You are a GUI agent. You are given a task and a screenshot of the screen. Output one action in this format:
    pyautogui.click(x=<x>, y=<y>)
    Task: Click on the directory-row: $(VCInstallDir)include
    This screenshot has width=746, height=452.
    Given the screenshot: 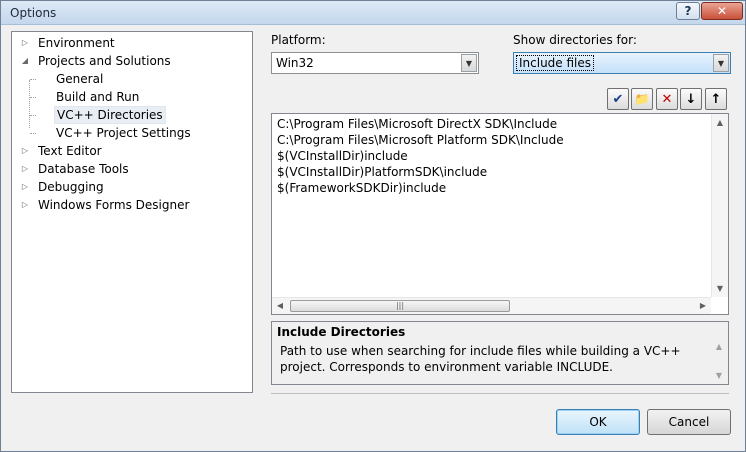 What is the action you would take?
    pyautogui.click(x=342, y=156)
    